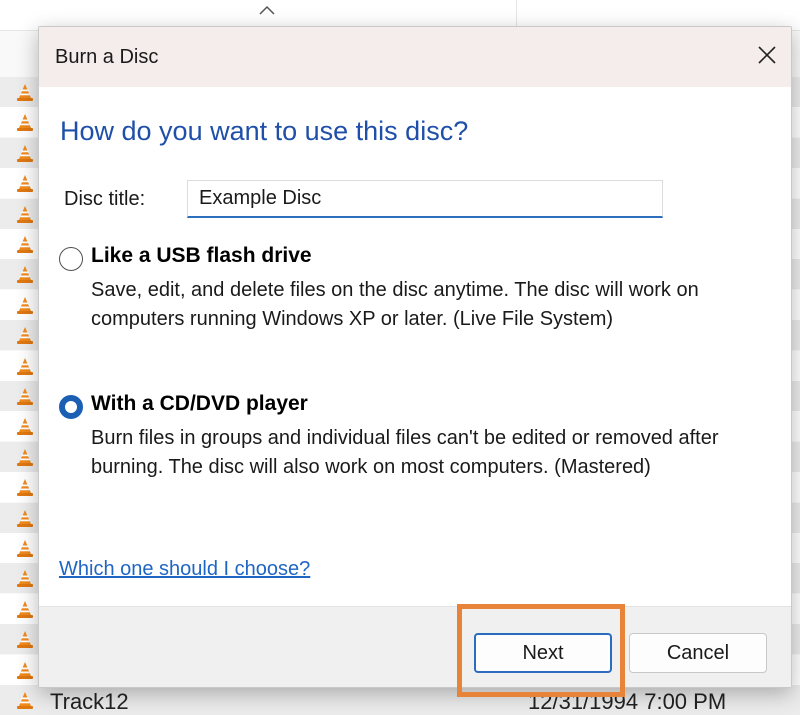 This screenshot has width=800, height=715. What do you see at coordinates (698, 653) in the screenshot?
I see `cancel-button: Cancel` at bounding box center [698, 653].